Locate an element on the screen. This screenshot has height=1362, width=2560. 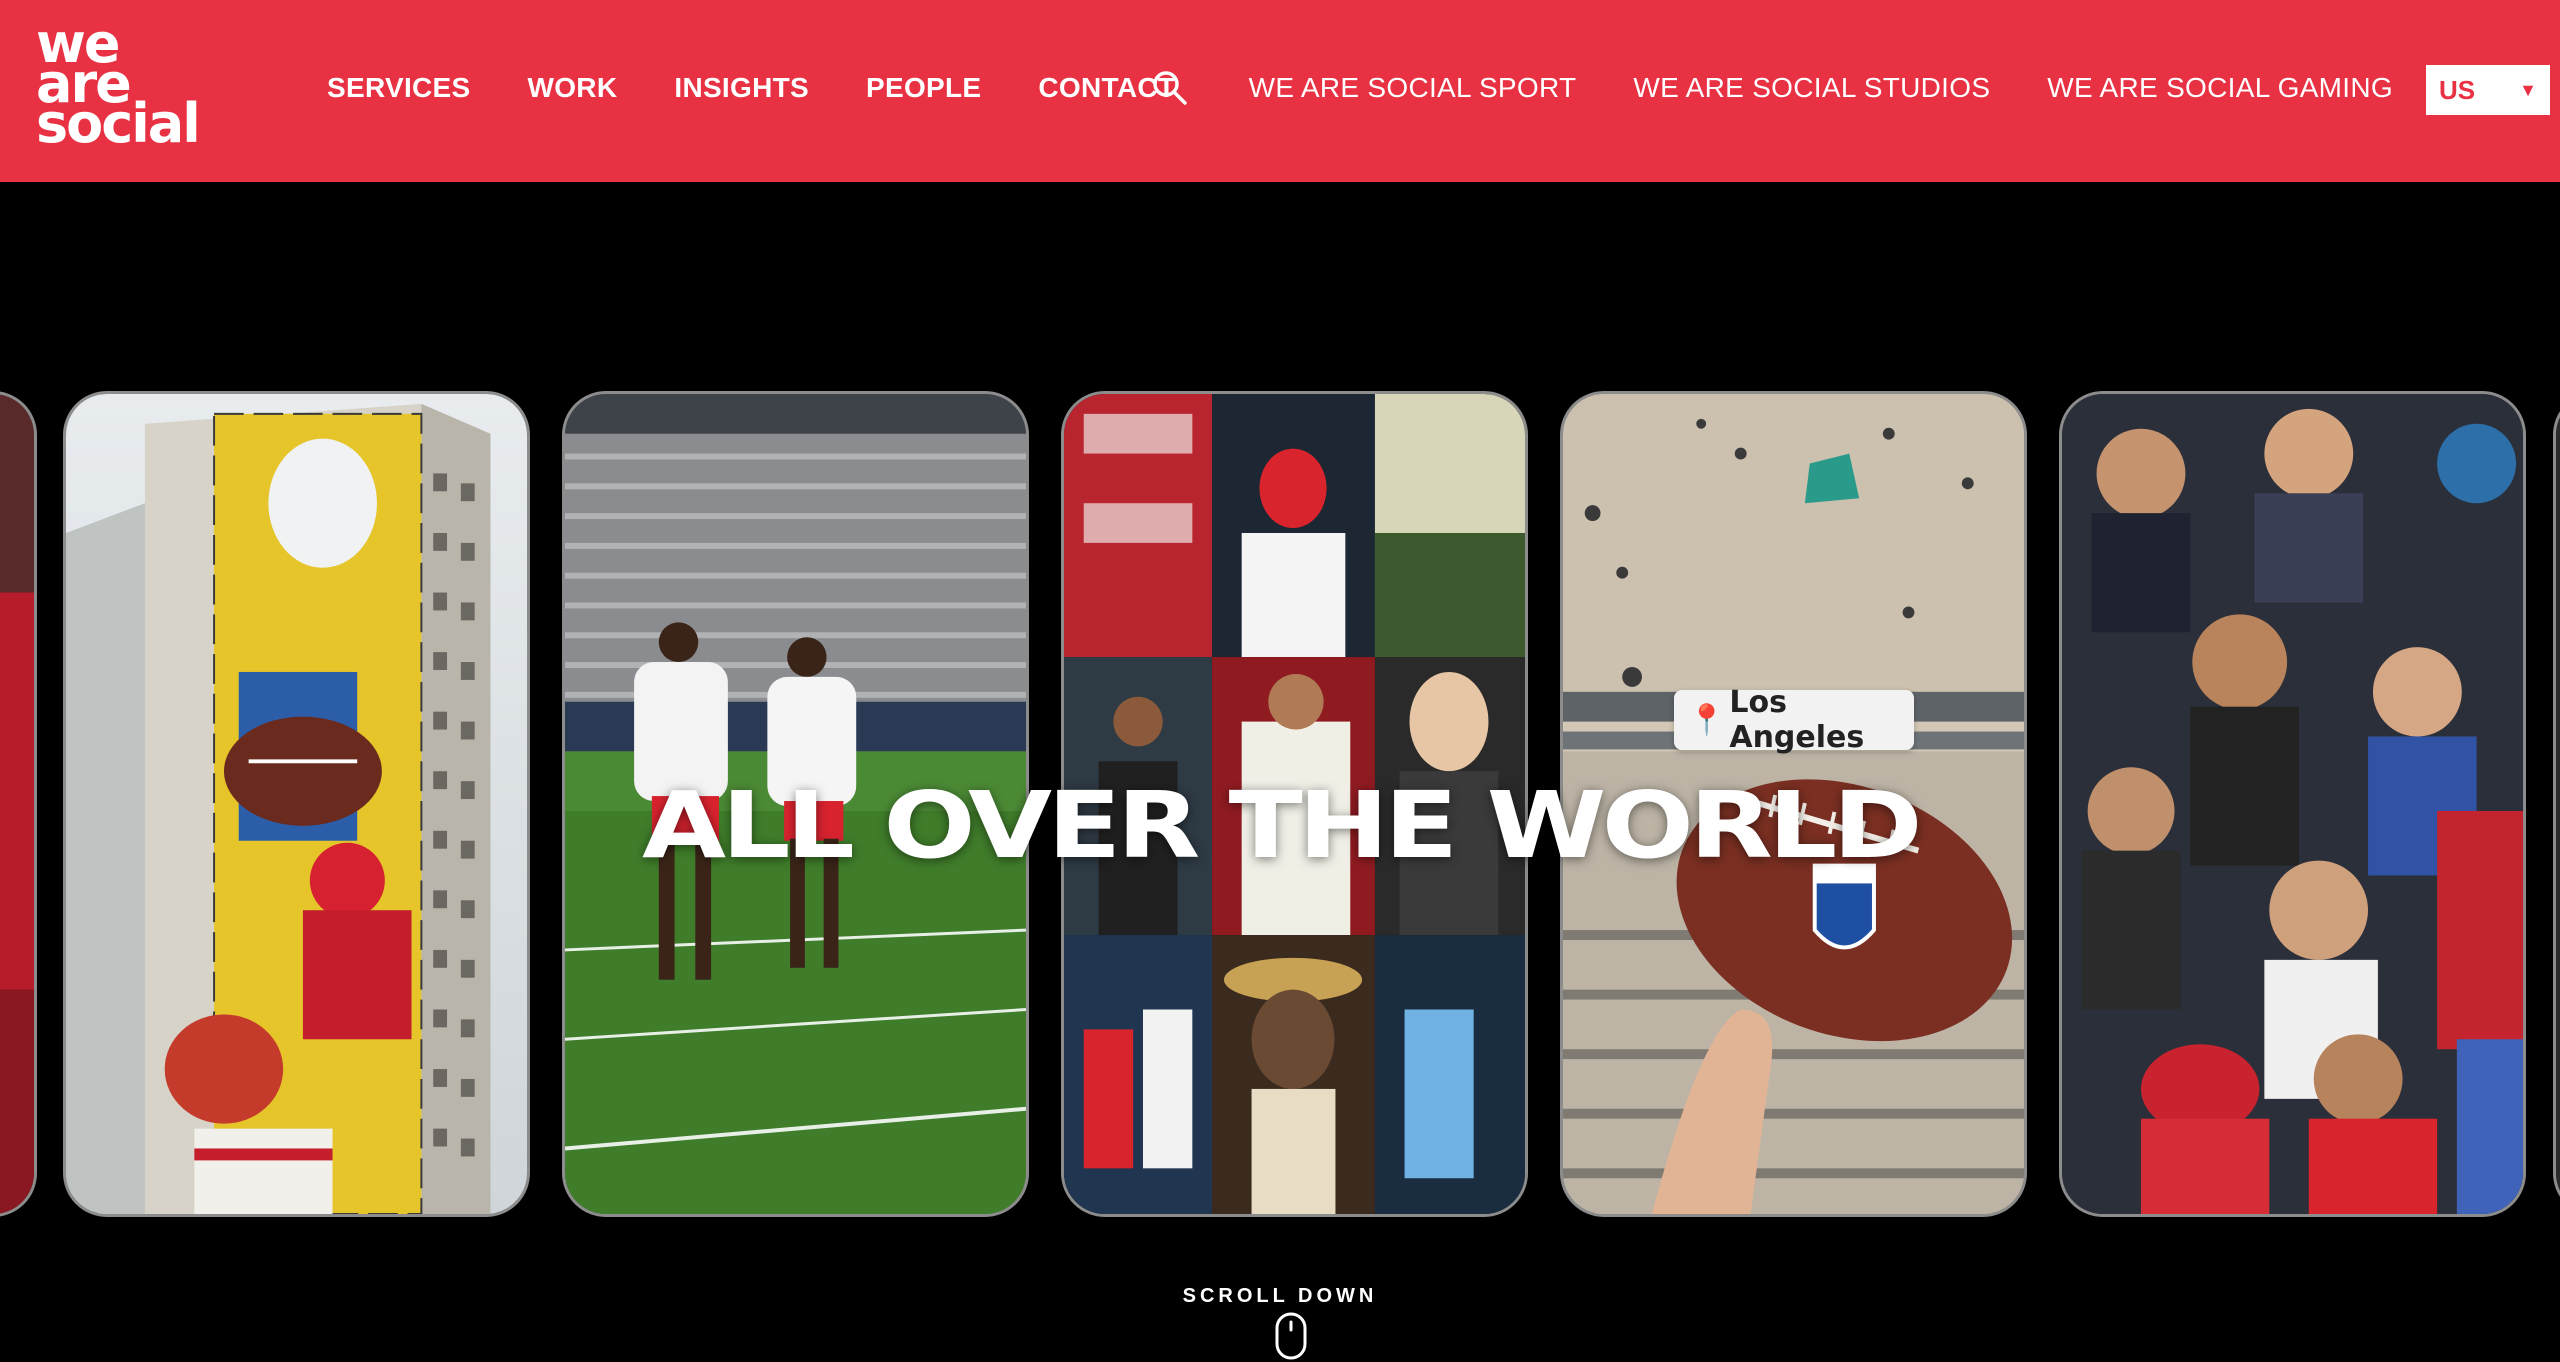
map-pin-icon: 📍 is located at coordinates (1707, 720).